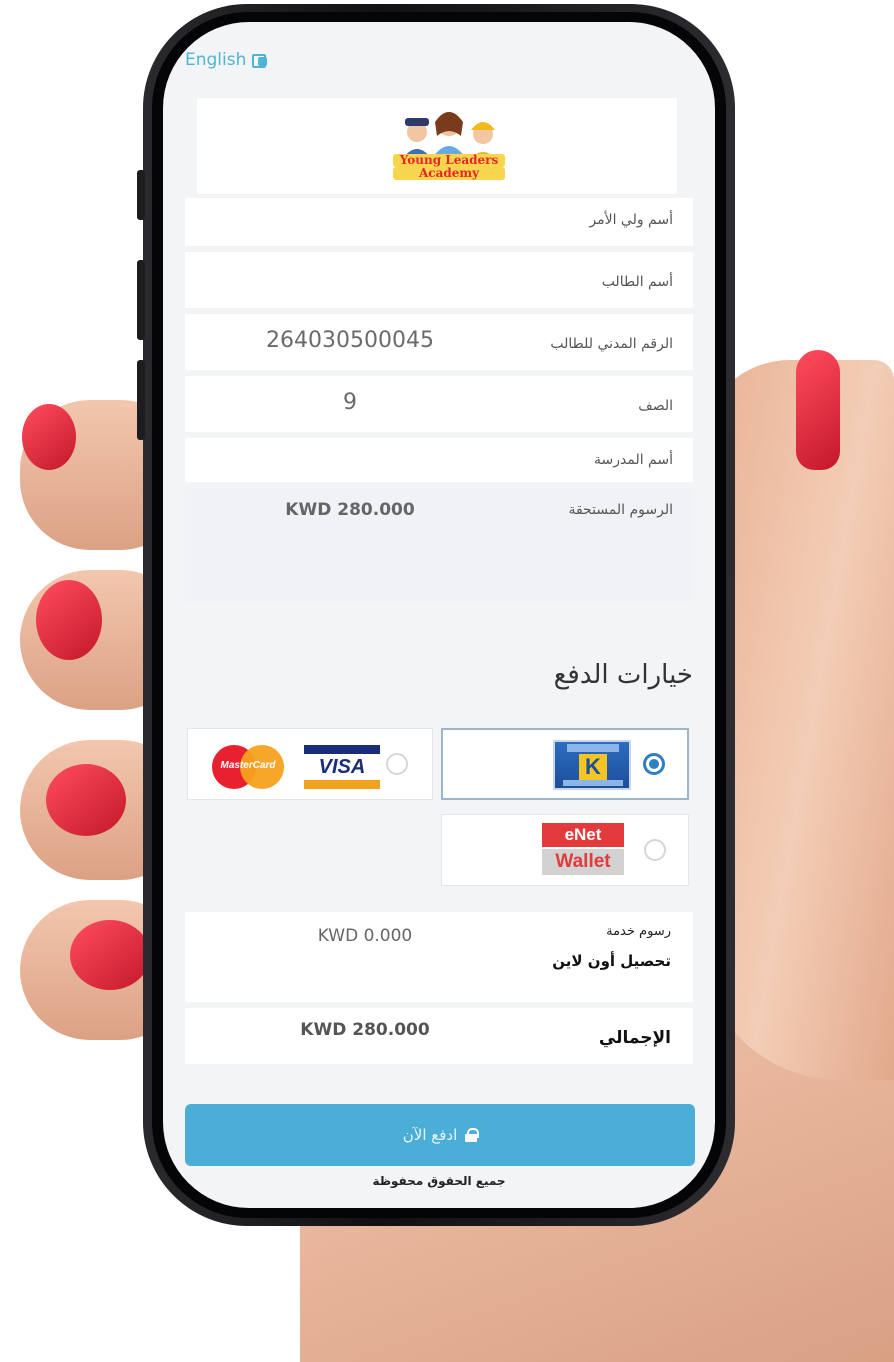 Image resolution: width=894 pixels, height=1362 pixels. I want to click on payment-option-enet-wallet: eNet Wallet, so click(565, 850).